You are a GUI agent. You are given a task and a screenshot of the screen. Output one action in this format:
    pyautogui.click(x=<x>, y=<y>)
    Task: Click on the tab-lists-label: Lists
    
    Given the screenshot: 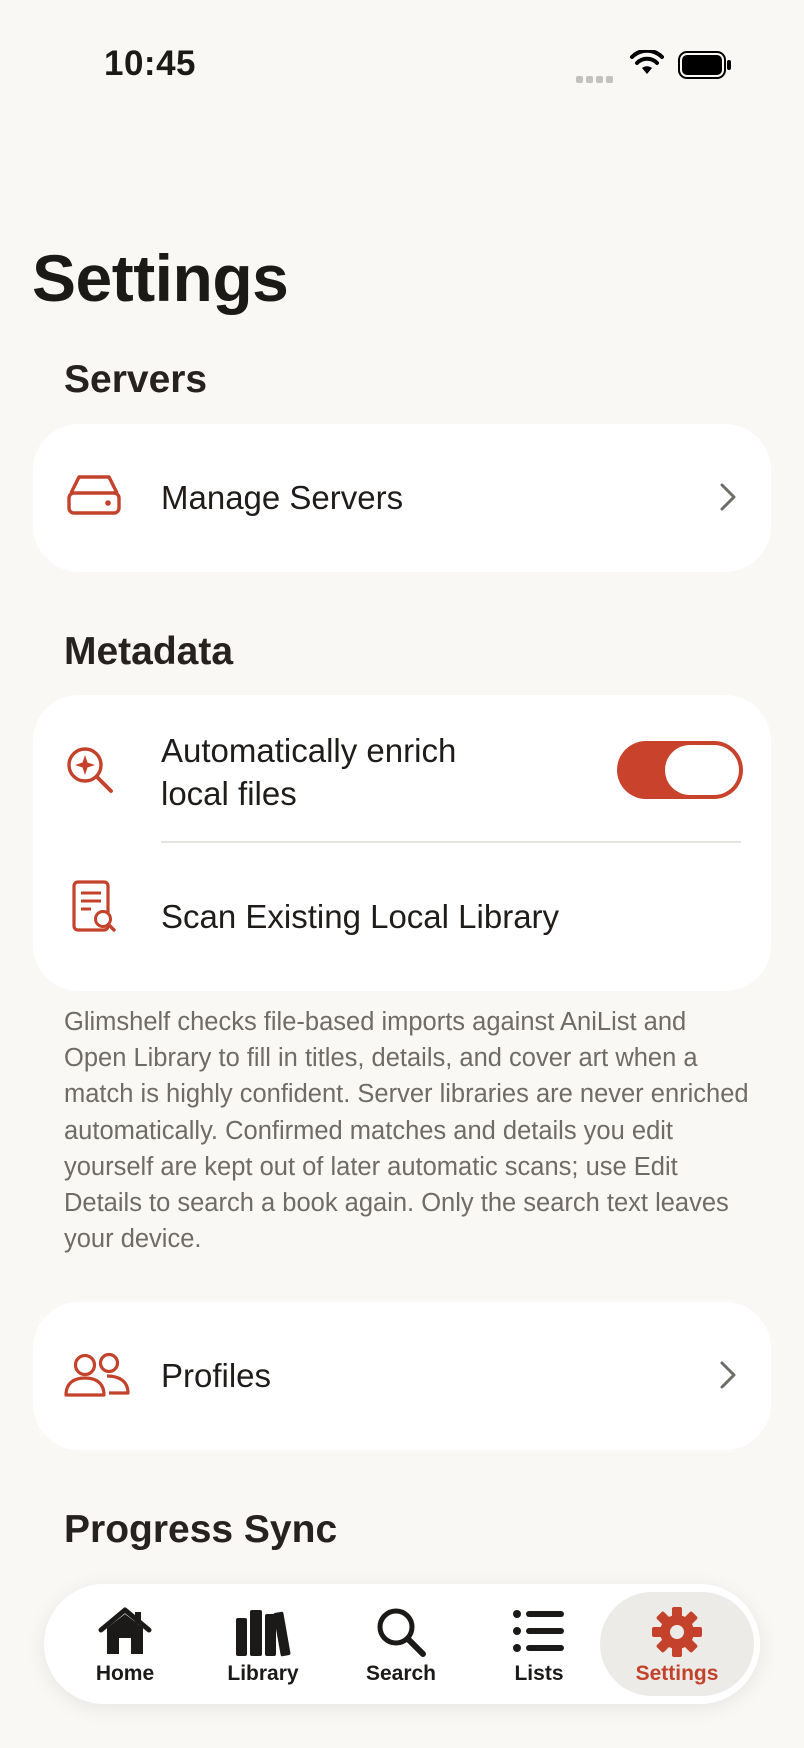 What is the action you would take?
    pyautogui.click(x=539, y=1673)
    